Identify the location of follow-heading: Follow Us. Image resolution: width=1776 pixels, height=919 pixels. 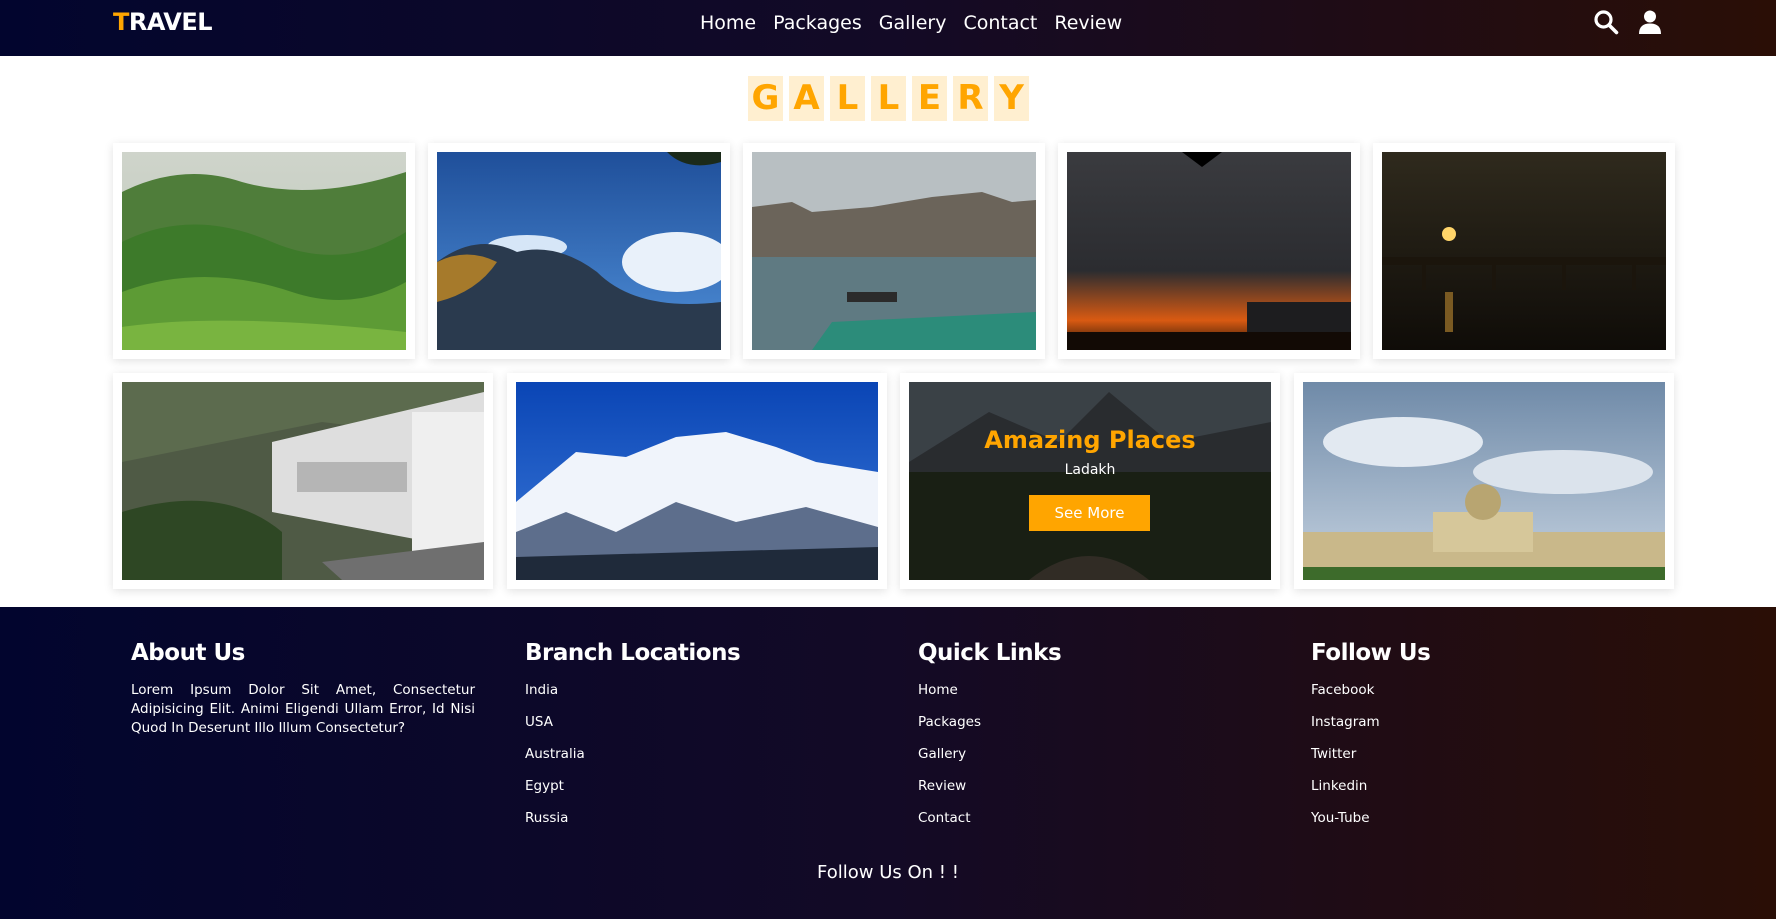
(1371, 653).